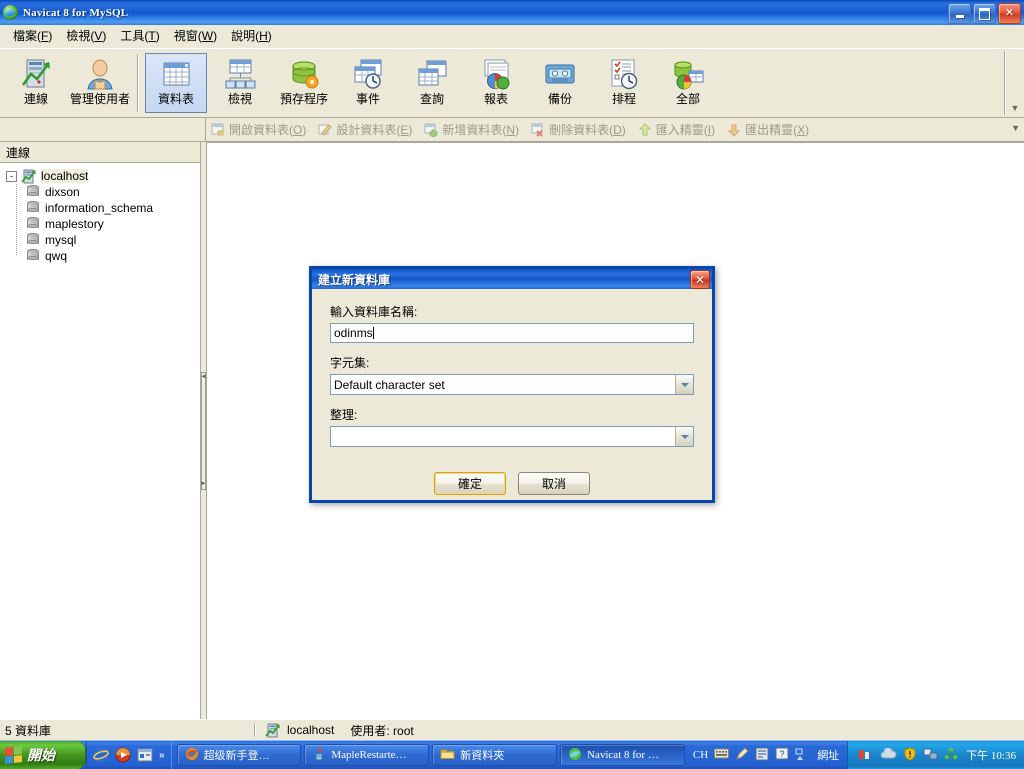 This screenshot has height=769, width=1024. Describe the element at coordinates (762, 755) in the screenshot. I see `ime-pad-icon` at that location.